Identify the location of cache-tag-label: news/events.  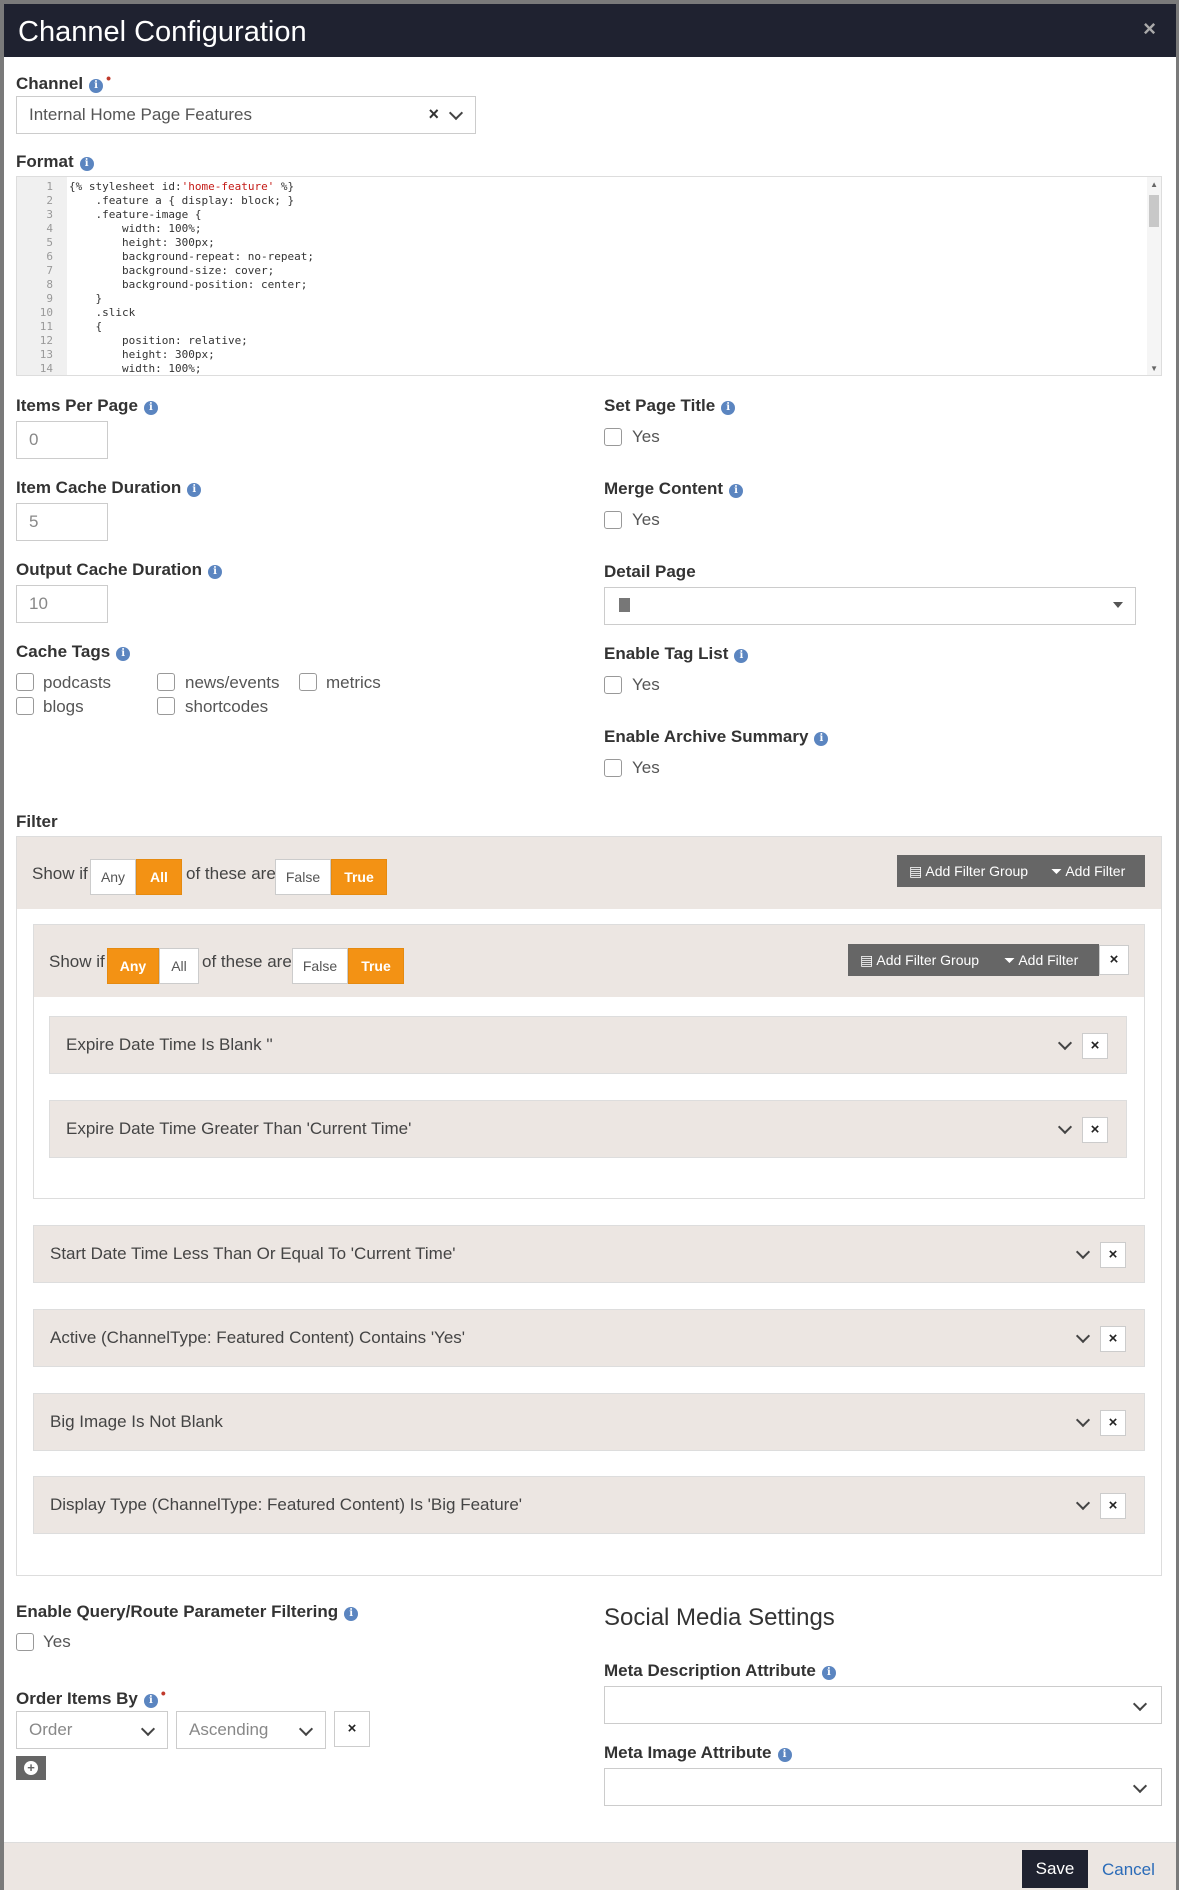
(232, 682).